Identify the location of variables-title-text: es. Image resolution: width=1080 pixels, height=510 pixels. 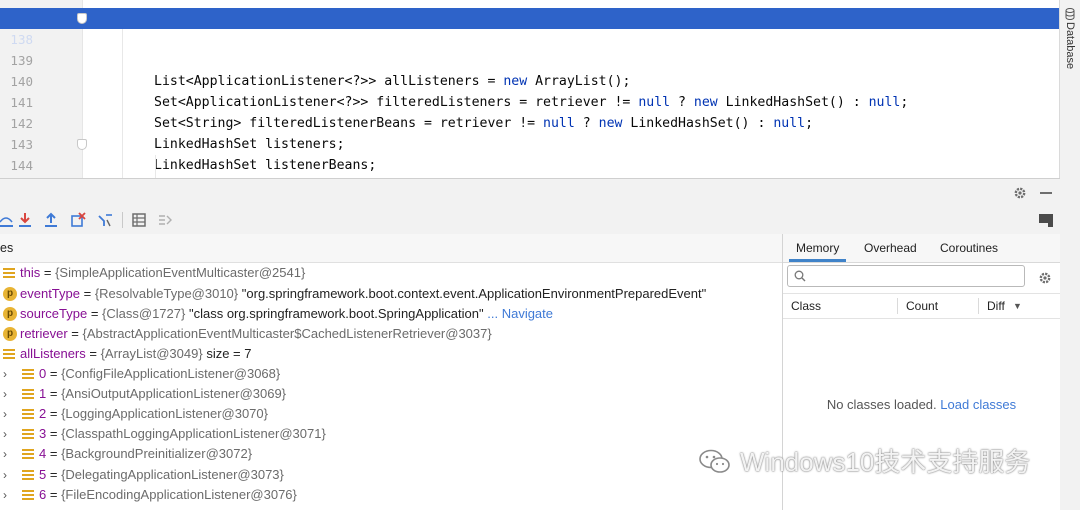
(7, 248).